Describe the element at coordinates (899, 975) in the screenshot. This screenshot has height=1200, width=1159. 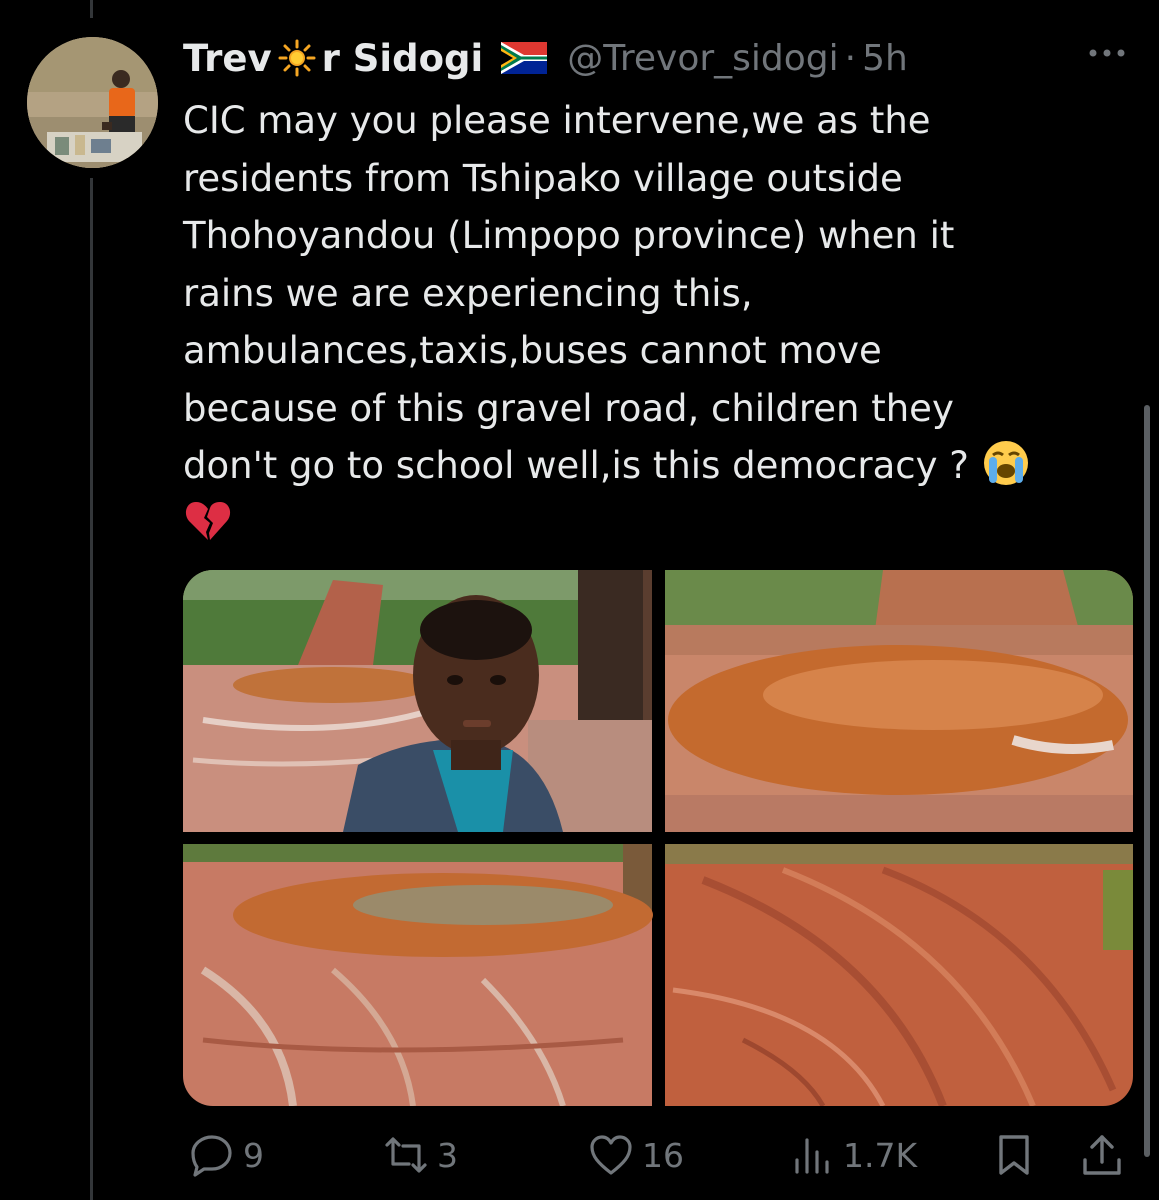
I see `photo-rutted-red-mud-road` at that location.